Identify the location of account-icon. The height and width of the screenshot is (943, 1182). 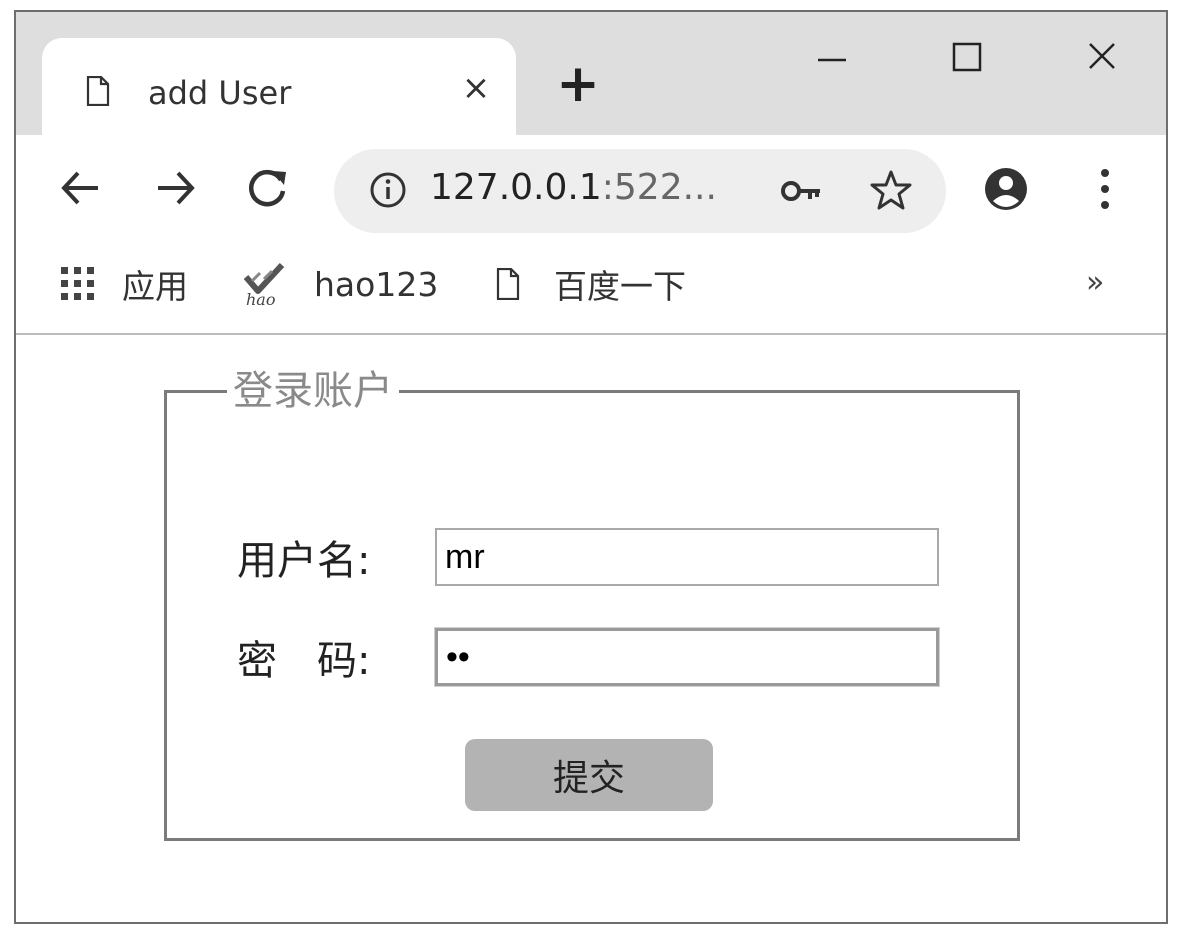
(1006, 189).